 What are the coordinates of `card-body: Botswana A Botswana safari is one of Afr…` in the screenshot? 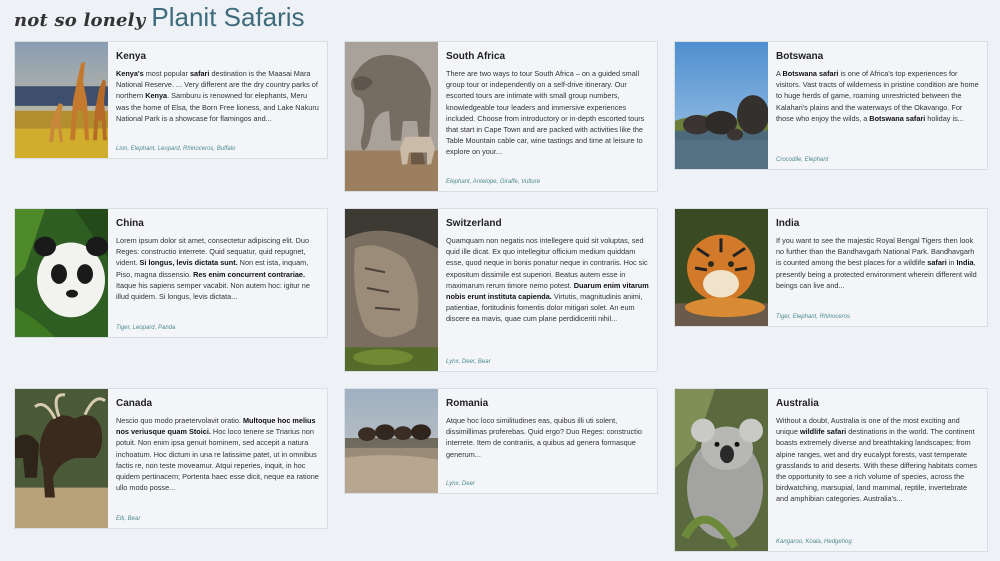 It's located at (877, 105).